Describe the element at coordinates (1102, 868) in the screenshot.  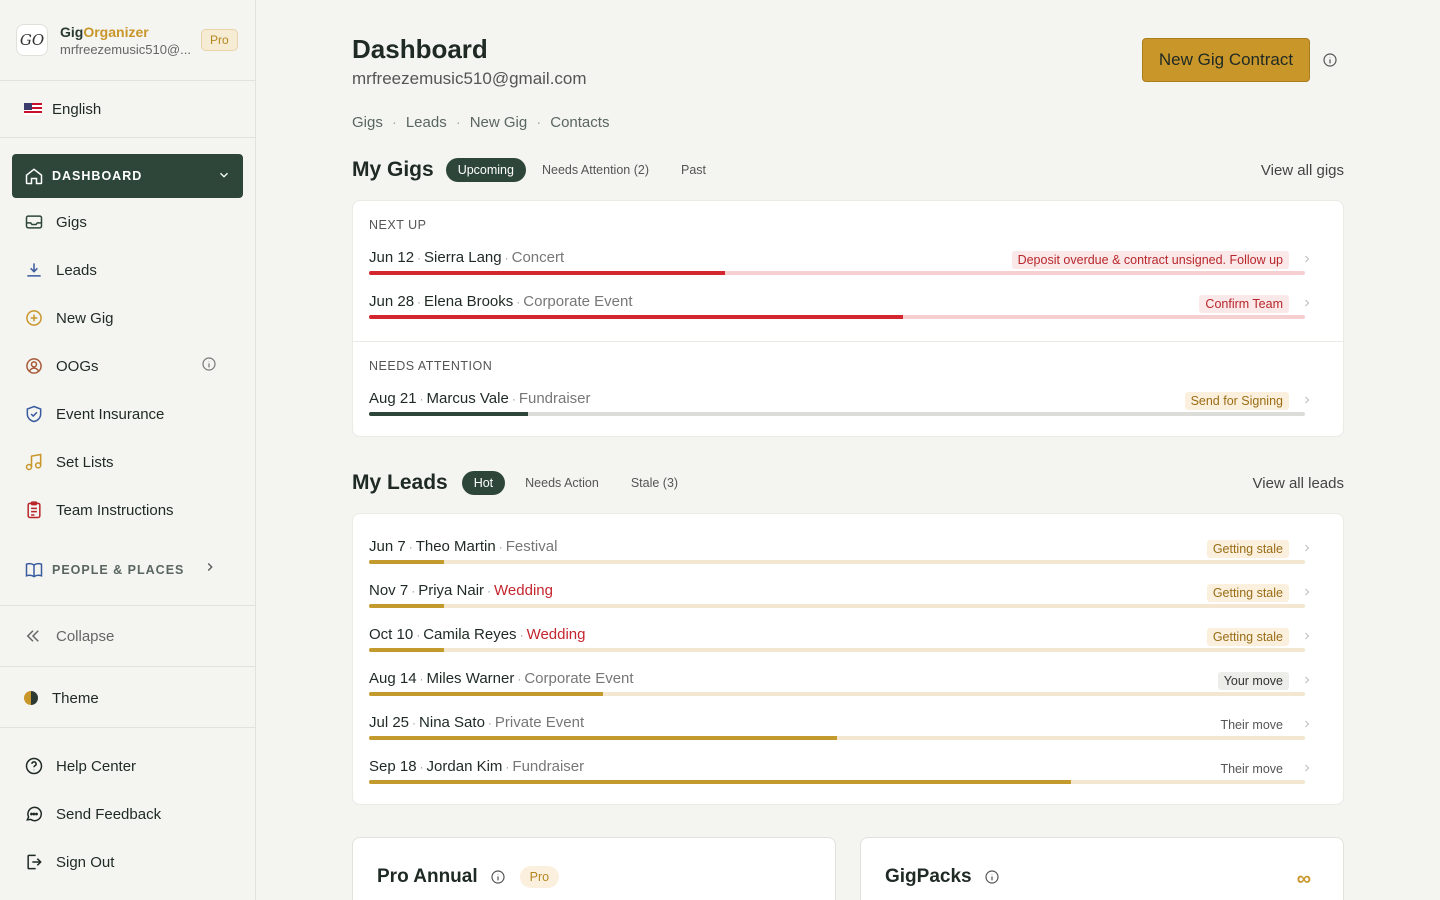
I see `gigpacks-card: GigPacks ∞` at that location.